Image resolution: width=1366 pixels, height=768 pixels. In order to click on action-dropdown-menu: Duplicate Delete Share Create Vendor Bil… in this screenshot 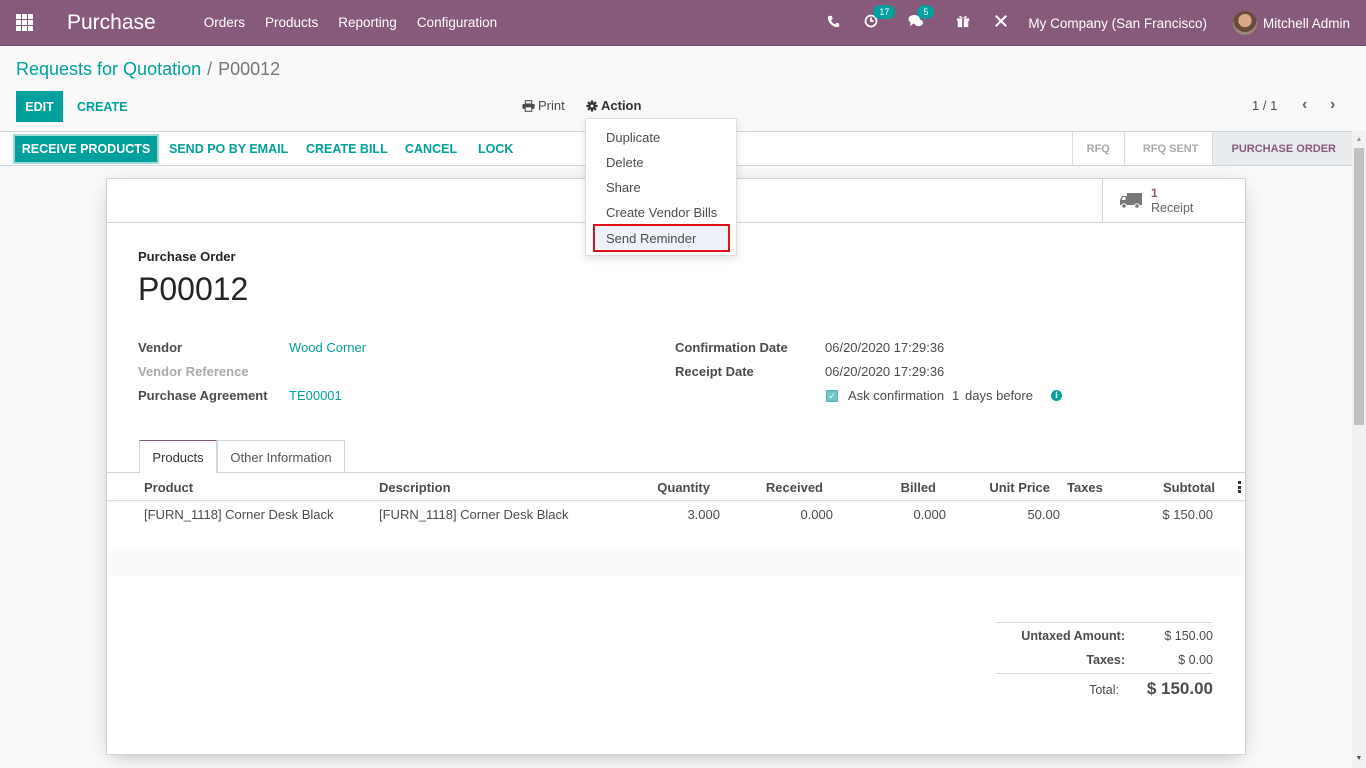, I will do `click(661, 187)`.